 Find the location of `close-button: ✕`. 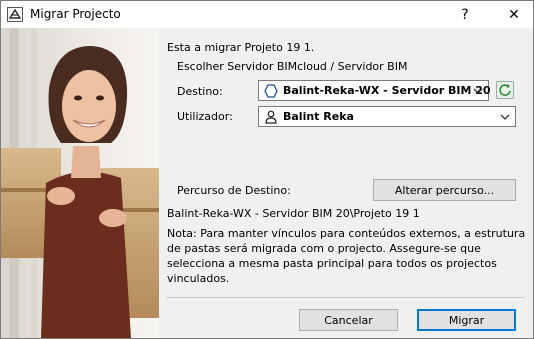

close-button: ✕ is located at coordinates (514, 14).